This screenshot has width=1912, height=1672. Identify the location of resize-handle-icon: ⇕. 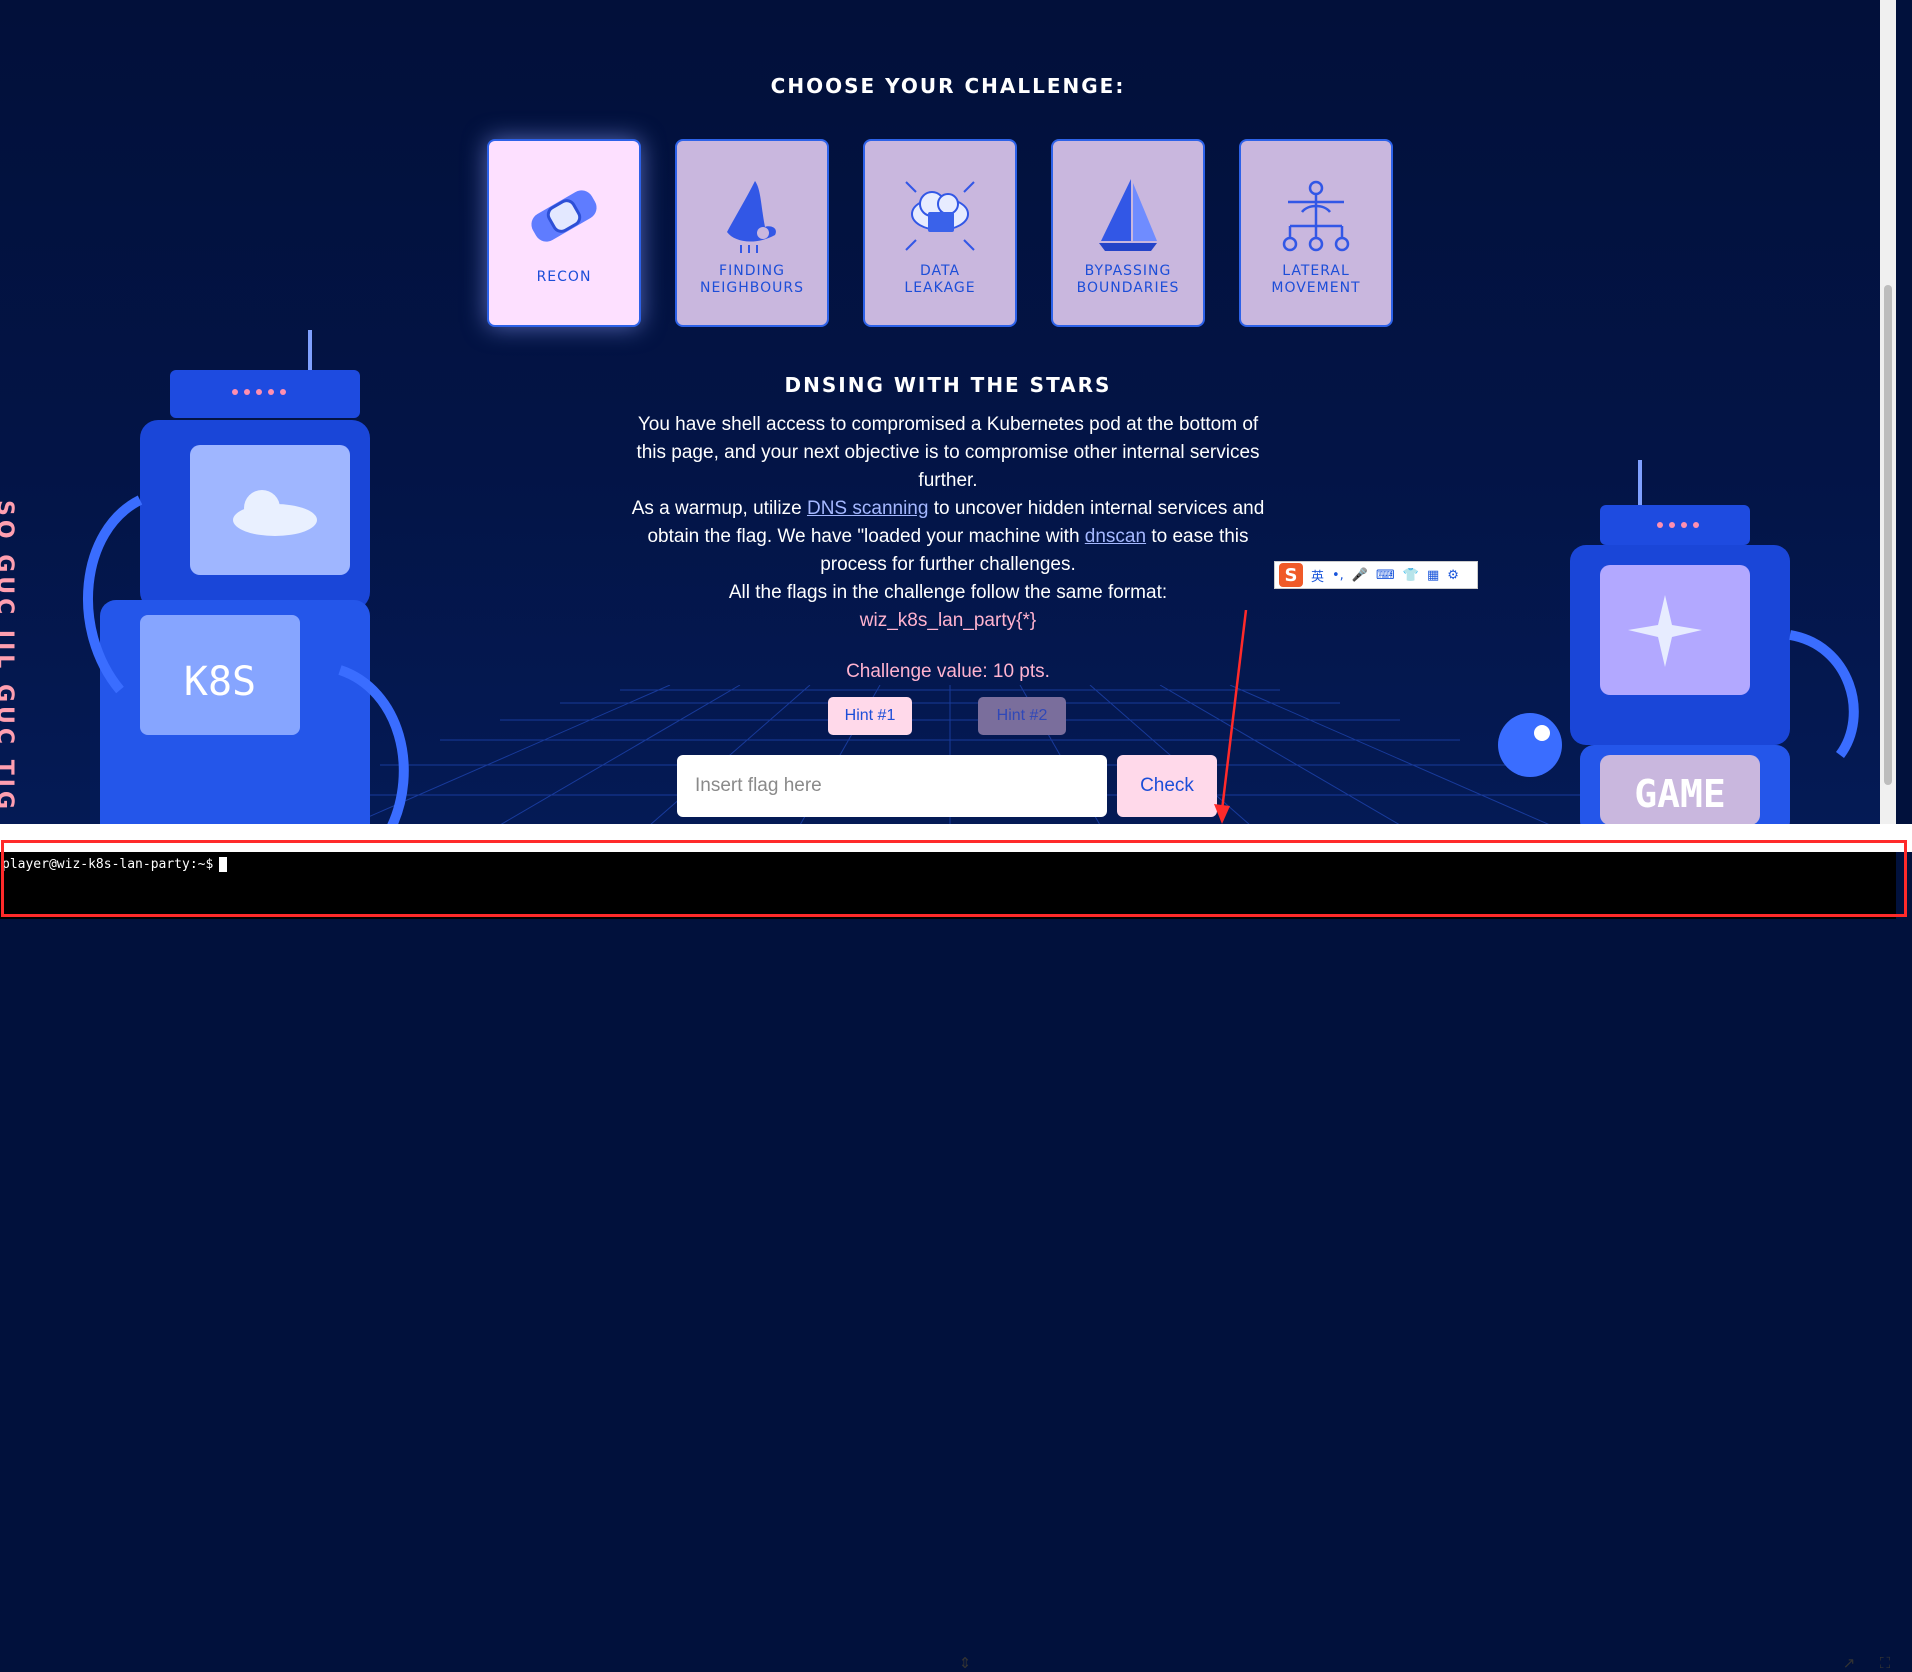
(965, 1663).